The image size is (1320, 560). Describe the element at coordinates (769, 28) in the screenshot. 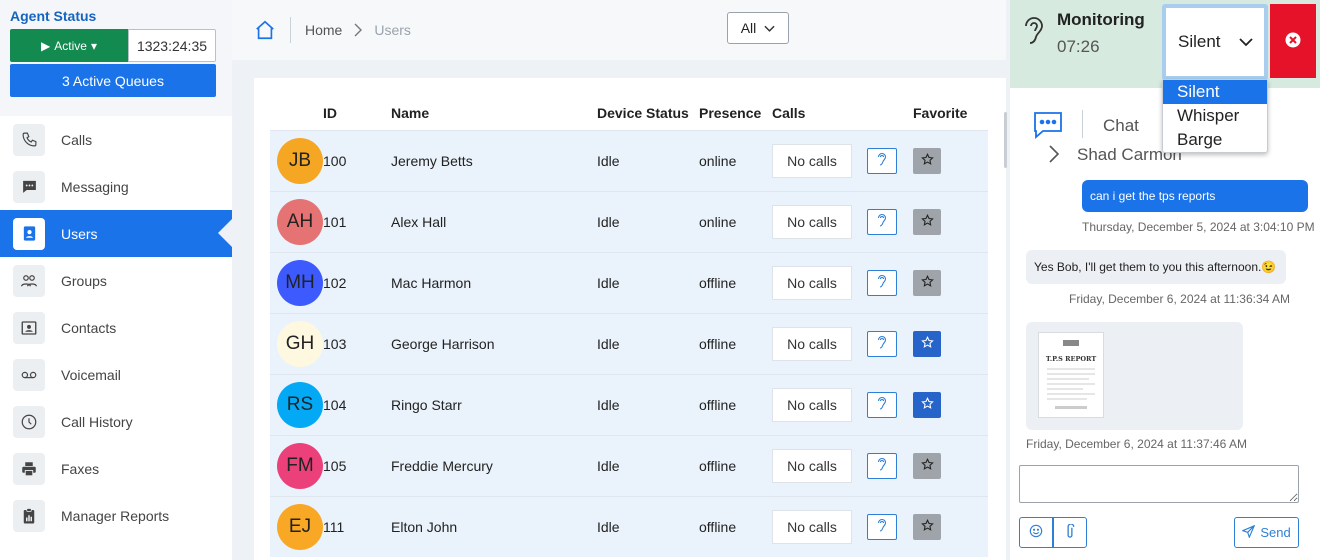

I see `chevron-down-icon` at that location.